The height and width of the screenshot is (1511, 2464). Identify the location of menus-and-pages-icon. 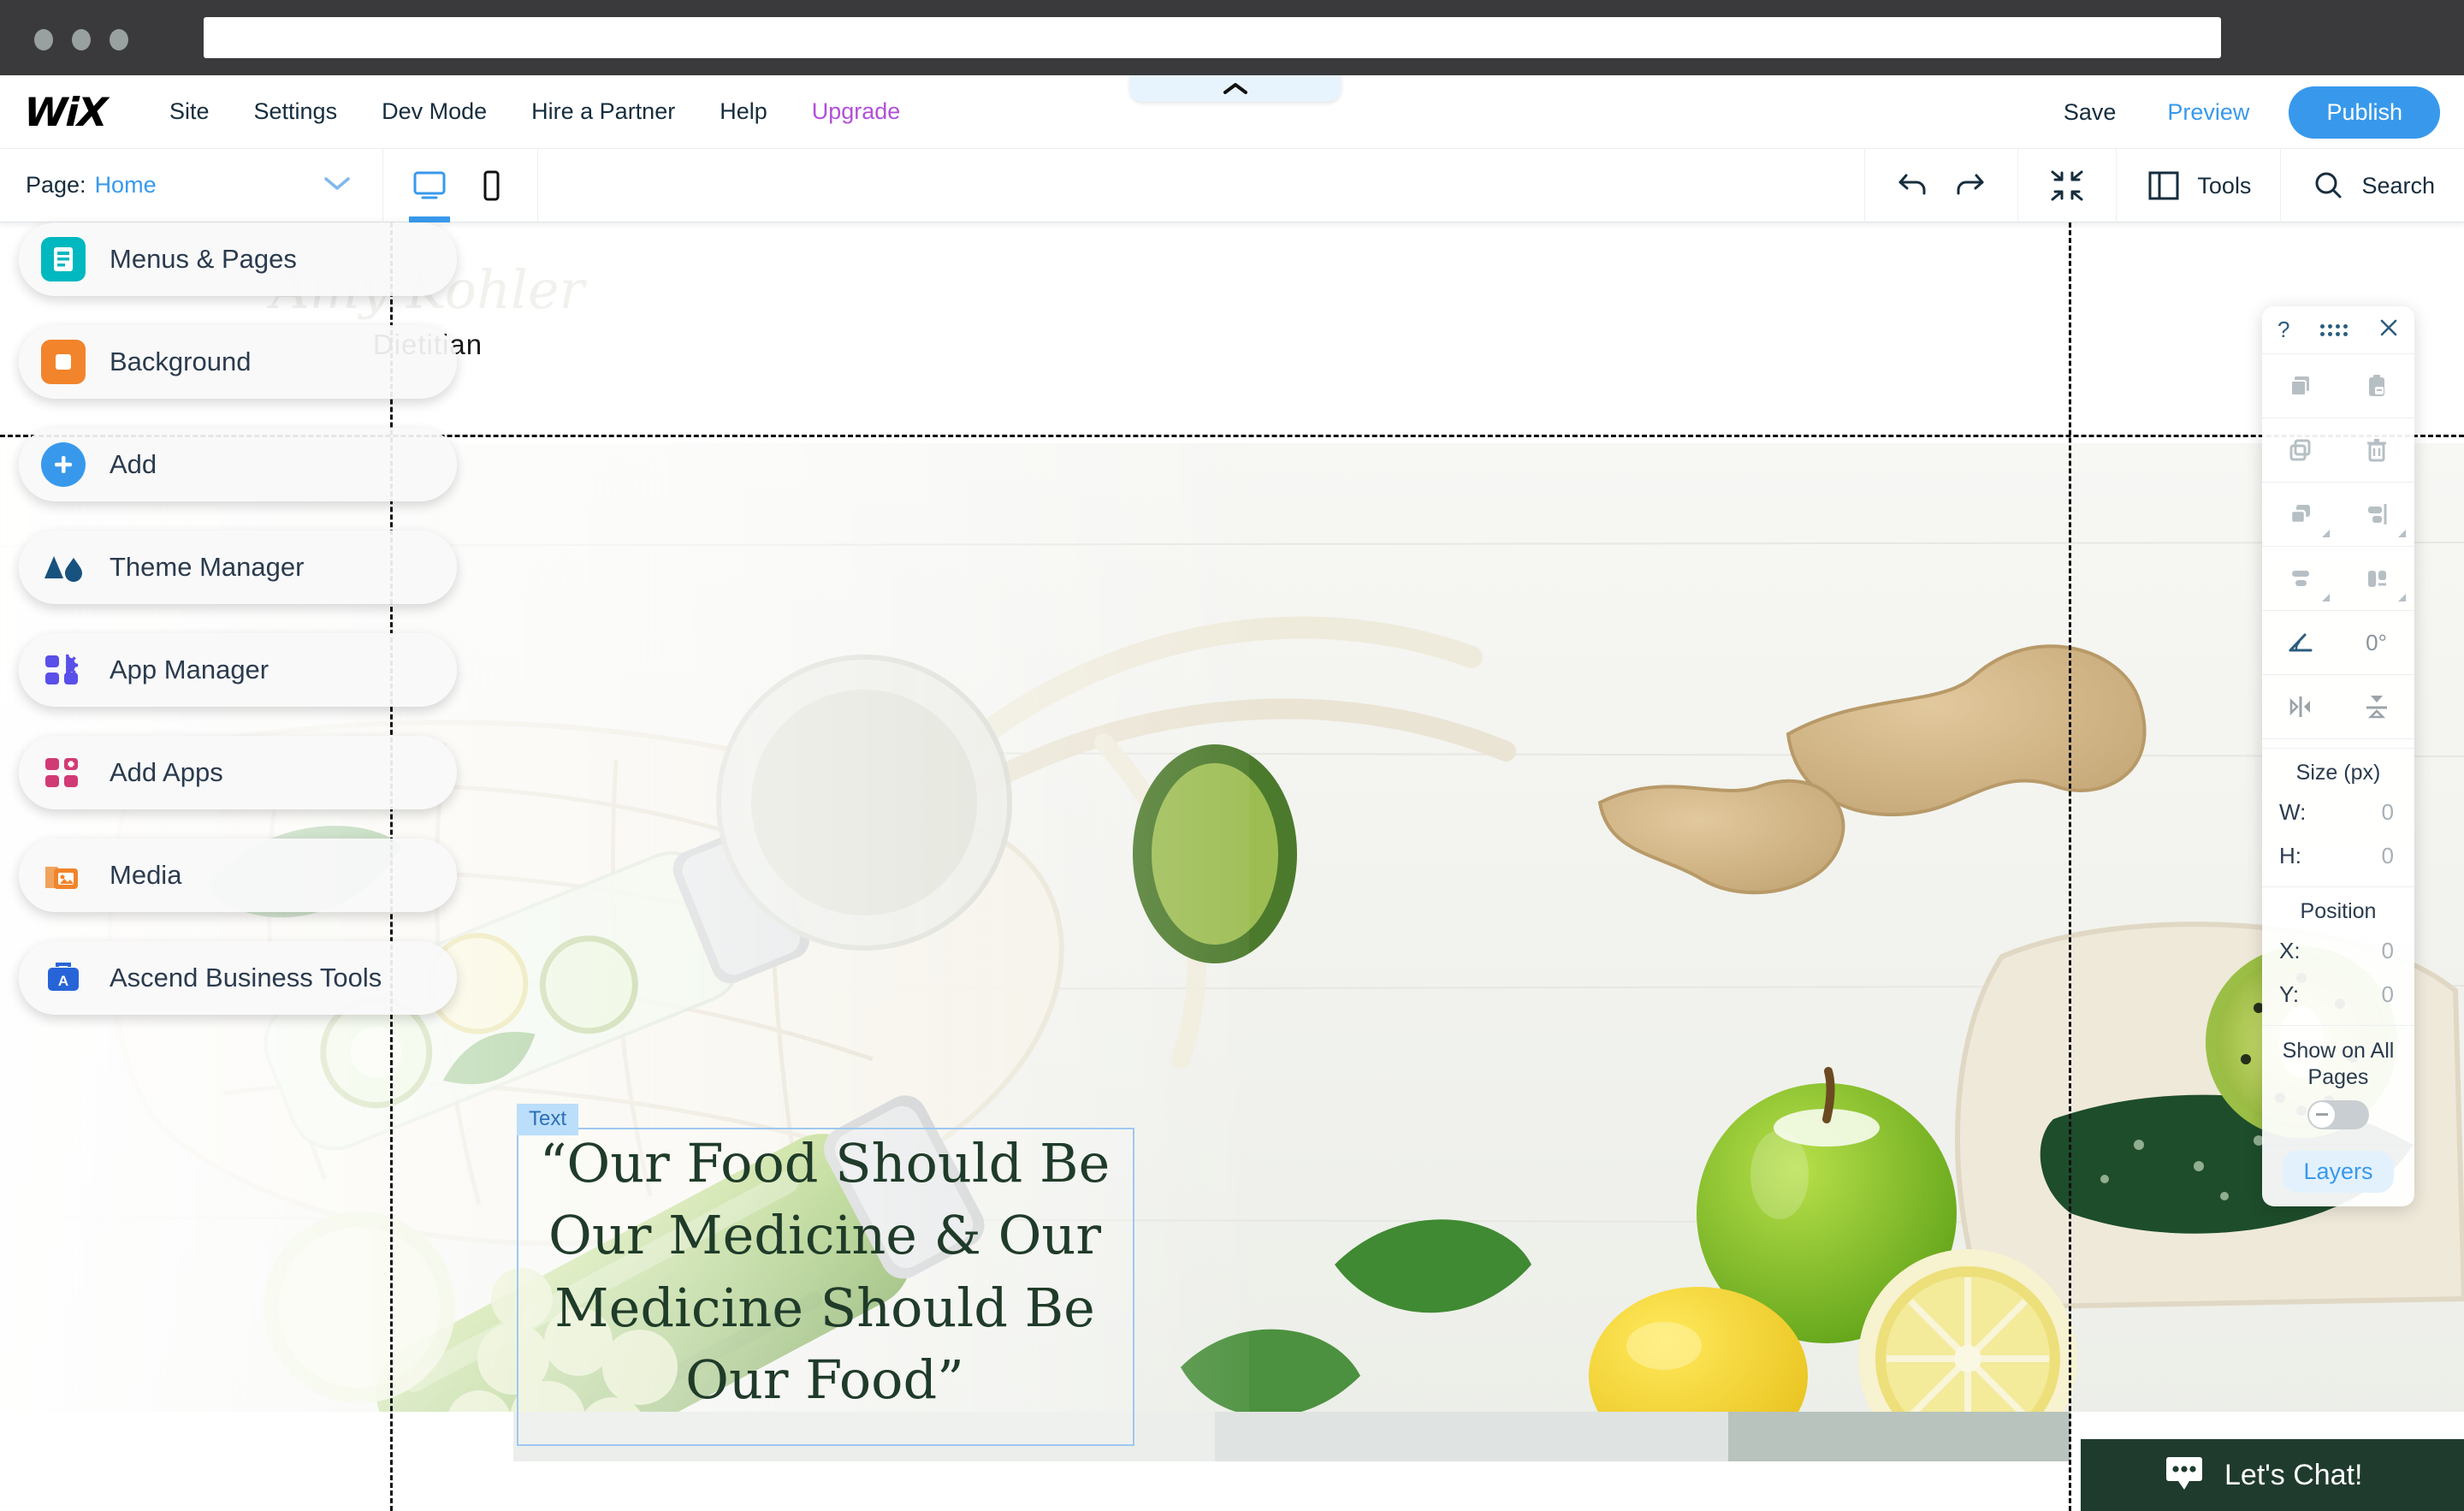
(63, 259).